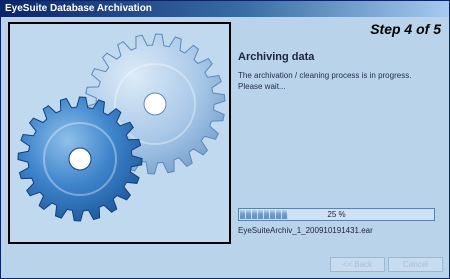 The width and height of the screenshot is (450, 279). Describe the element at coordinates (305, 230) in the screenshot. I see `archive-filename: EyeSuiteArchiv_1_200910191431.ear` at that location.